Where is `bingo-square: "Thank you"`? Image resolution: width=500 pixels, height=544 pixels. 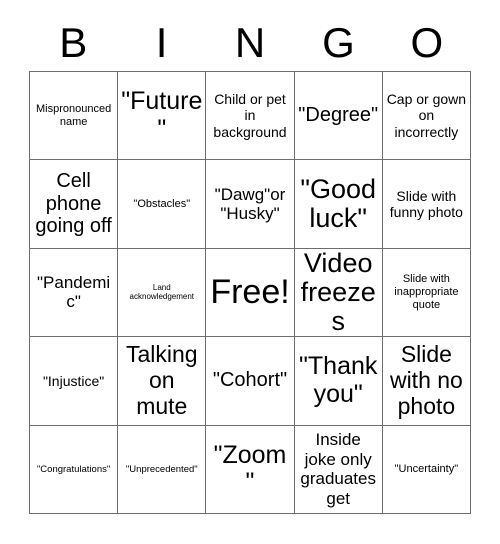 bingo-square: "Thank you" is located at coordinates (338, 381).